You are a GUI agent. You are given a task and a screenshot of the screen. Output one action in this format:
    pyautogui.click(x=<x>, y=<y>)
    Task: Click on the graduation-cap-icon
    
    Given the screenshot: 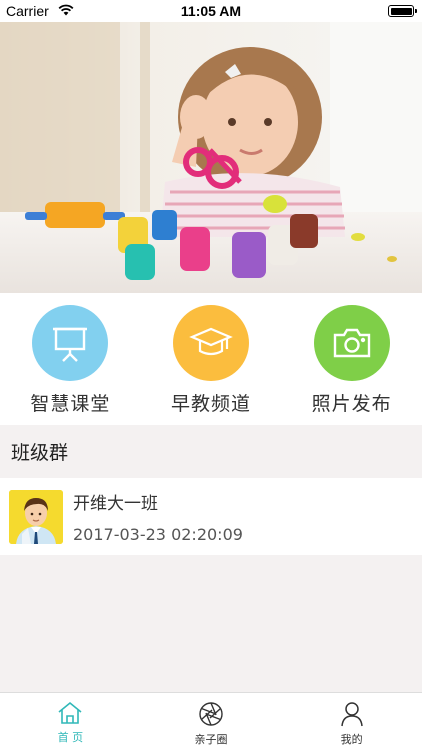 What is the action you would take?
    pyautogui.click(x=211, y=341)
    